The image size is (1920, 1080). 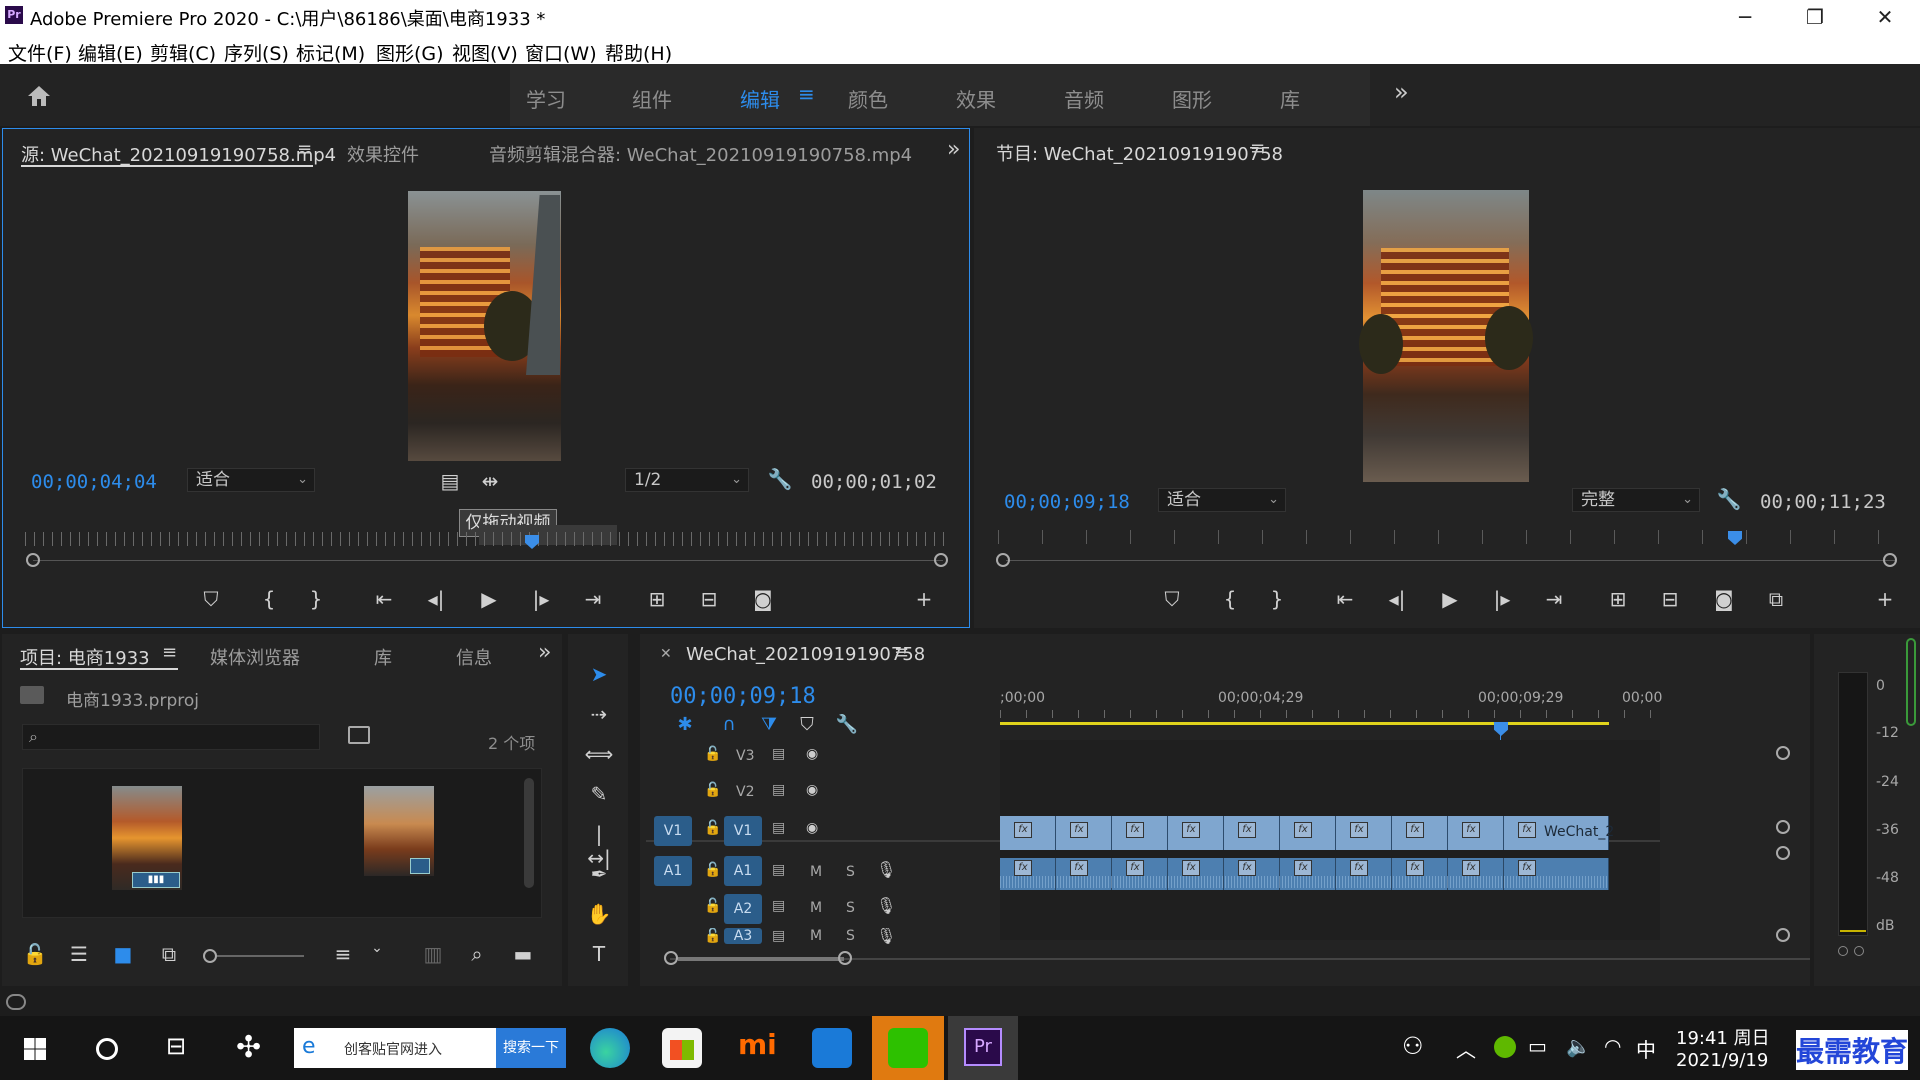 I want to click on project-search-input: ⌕, so click(x=171, y=737).